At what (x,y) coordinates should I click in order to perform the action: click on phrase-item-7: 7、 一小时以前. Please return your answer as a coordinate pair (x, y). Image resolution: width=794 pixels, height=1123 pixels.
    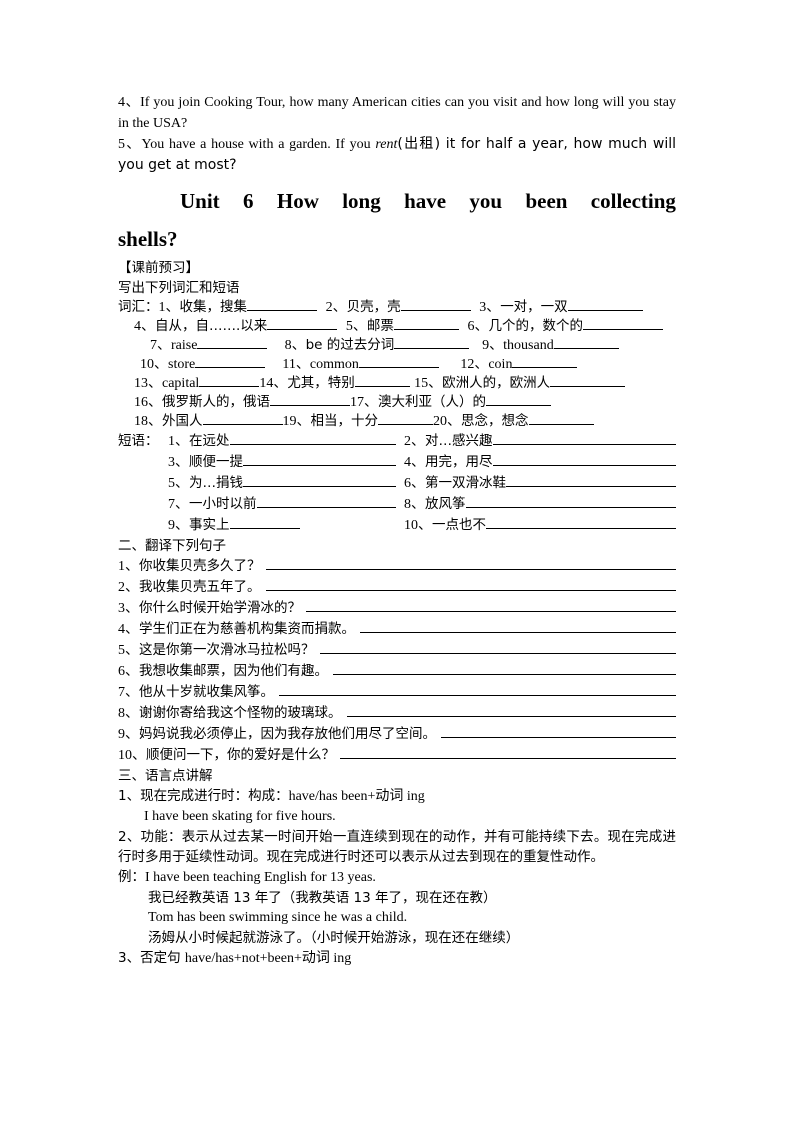
    Looking at the image, I should click on (257, 504).